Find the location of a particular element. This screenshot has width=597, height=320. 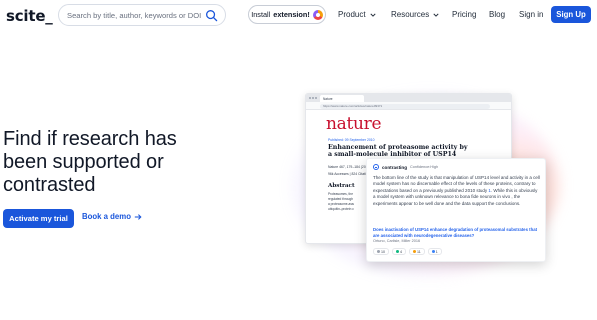

menu-product-label: Product is located at coordinates (352, 14).